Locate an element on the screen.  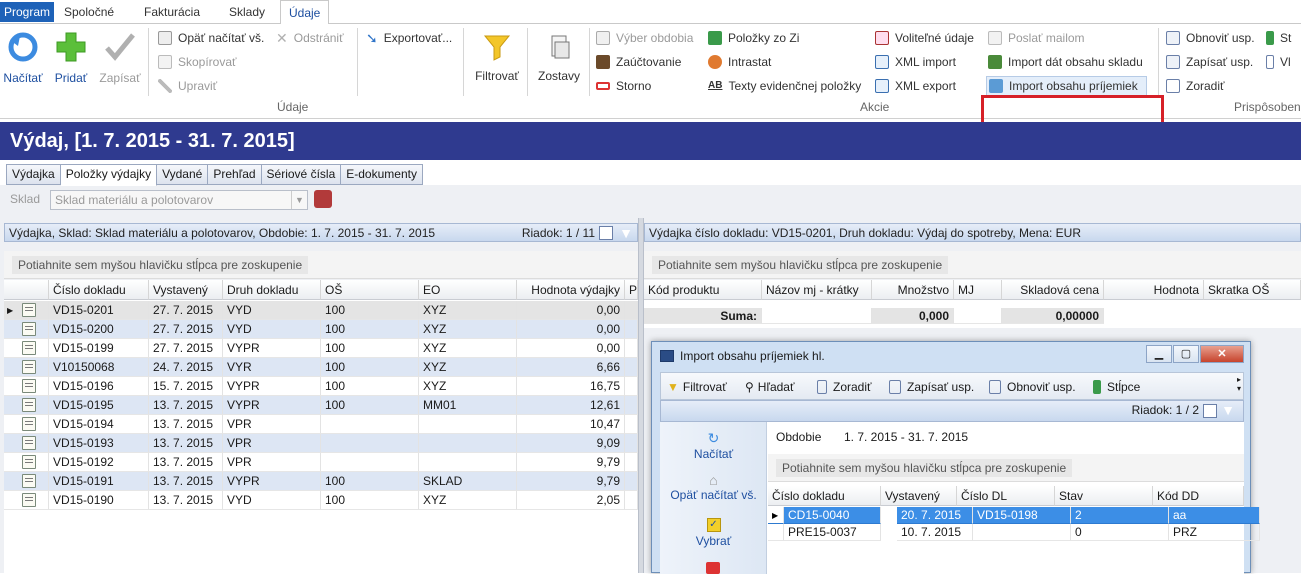
reload-all-button: Opäť načítať vš. is located at coordinates (211, 38).